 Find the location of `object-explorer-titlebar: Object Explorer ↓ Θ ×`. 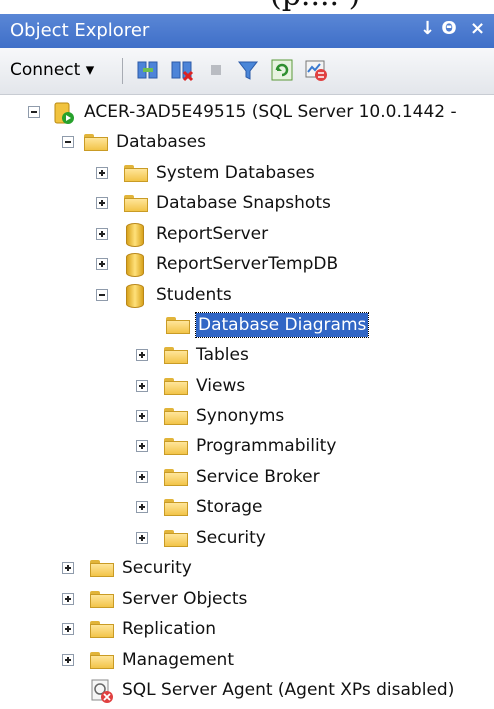

object-explorer-titlebar: Object Explorer ↓ Θ × is located at coordinates (247, 31).